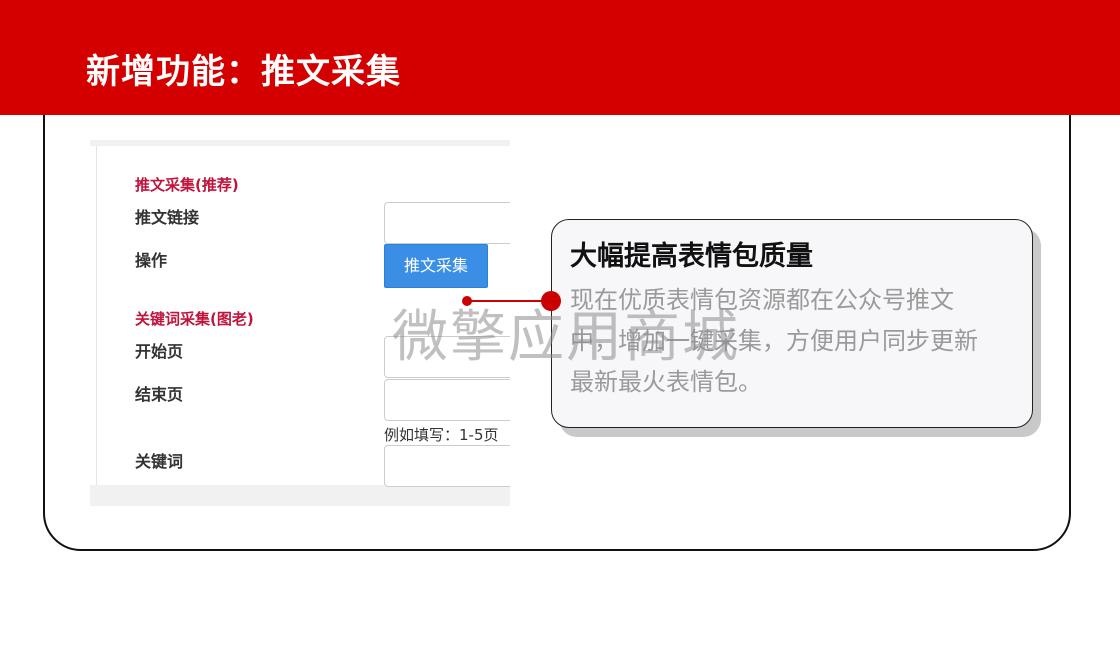 The height and width of the screenshot is (657, 1120). Describe the element at coordinates (159, 394) in the screenshot. I see `end-page-label: 结束页` at that location.